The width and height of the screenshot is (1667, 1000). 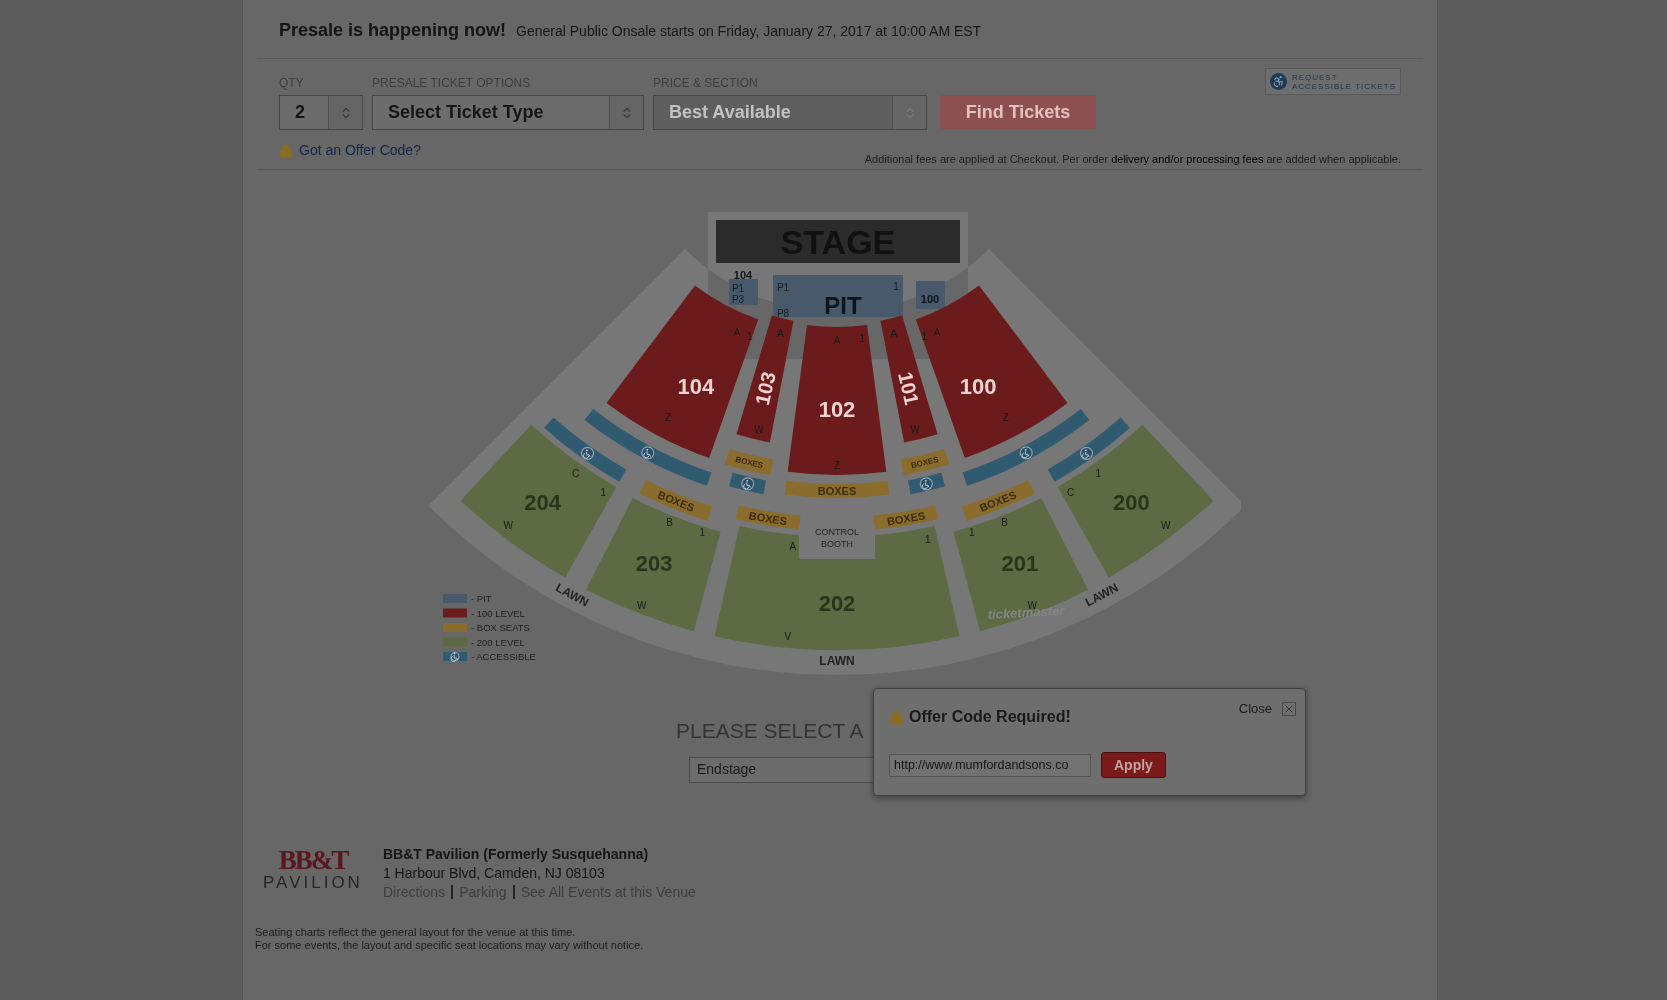 What do you see at coordinates (738, 299) in the screenshot?
I see `row-label: P3` at bounding box center [738, 299].